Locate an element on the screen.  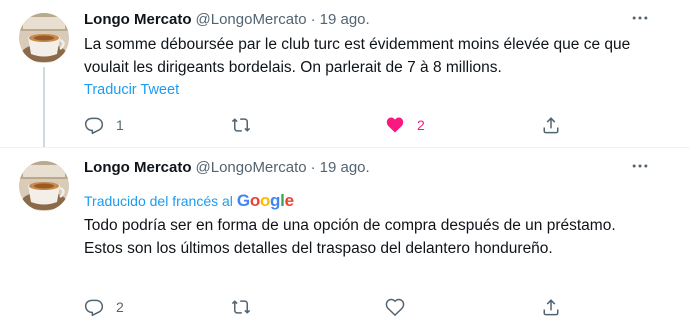
like-button is located at coordinates (401, 307).